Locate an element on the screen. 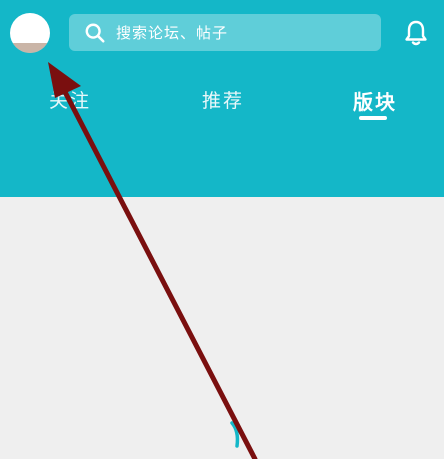  loading-spinner-icon is located at coordinates (235, 434).